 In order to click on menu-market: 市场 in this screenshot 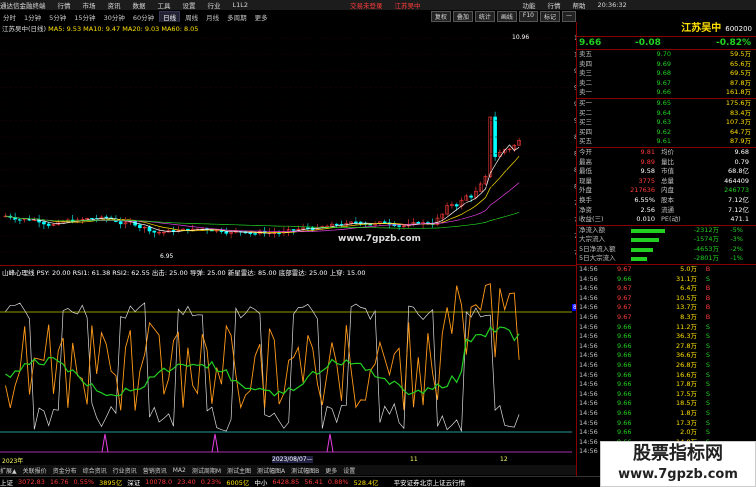, I will do `click(89, 5)`.